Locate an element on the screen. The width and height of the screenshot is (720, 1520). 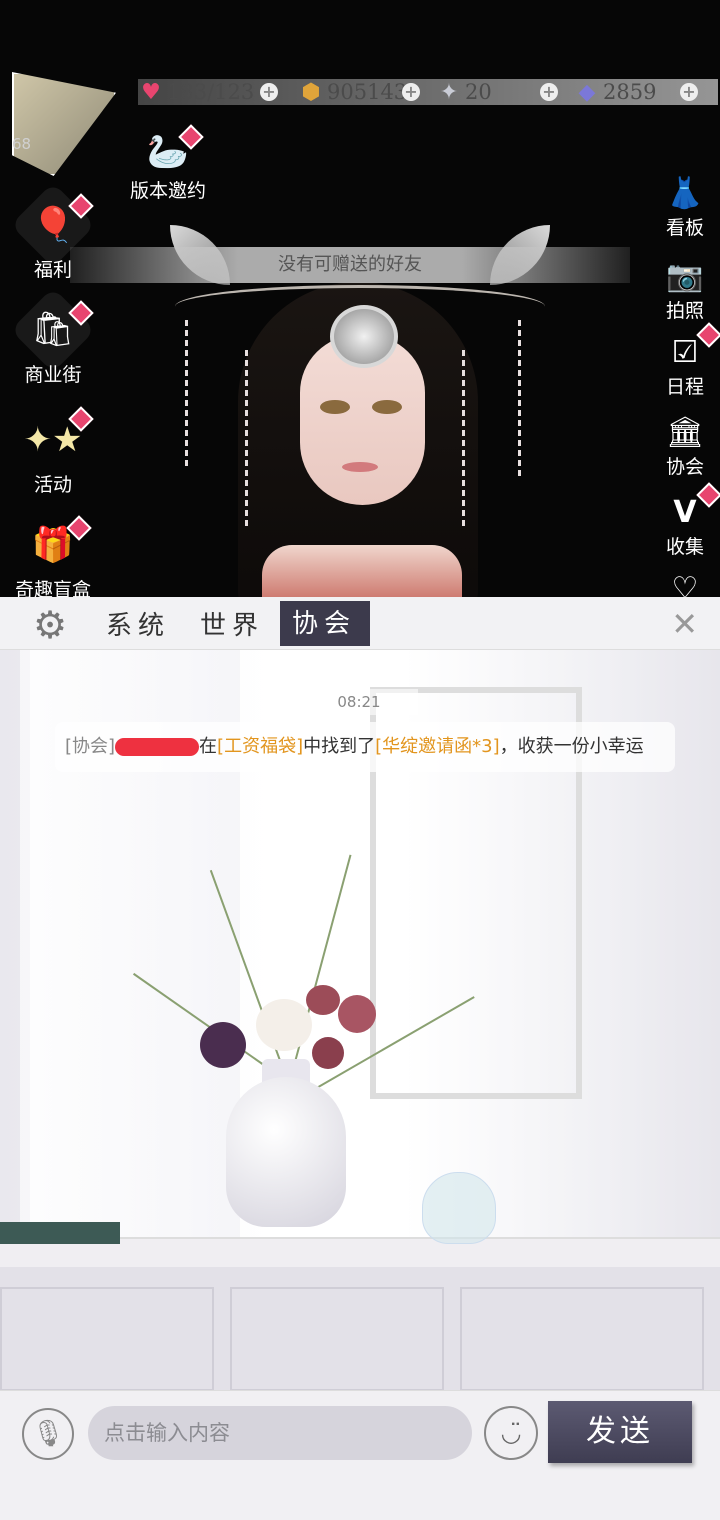
activity-label: 活动 is located at coordinates (52, 485).